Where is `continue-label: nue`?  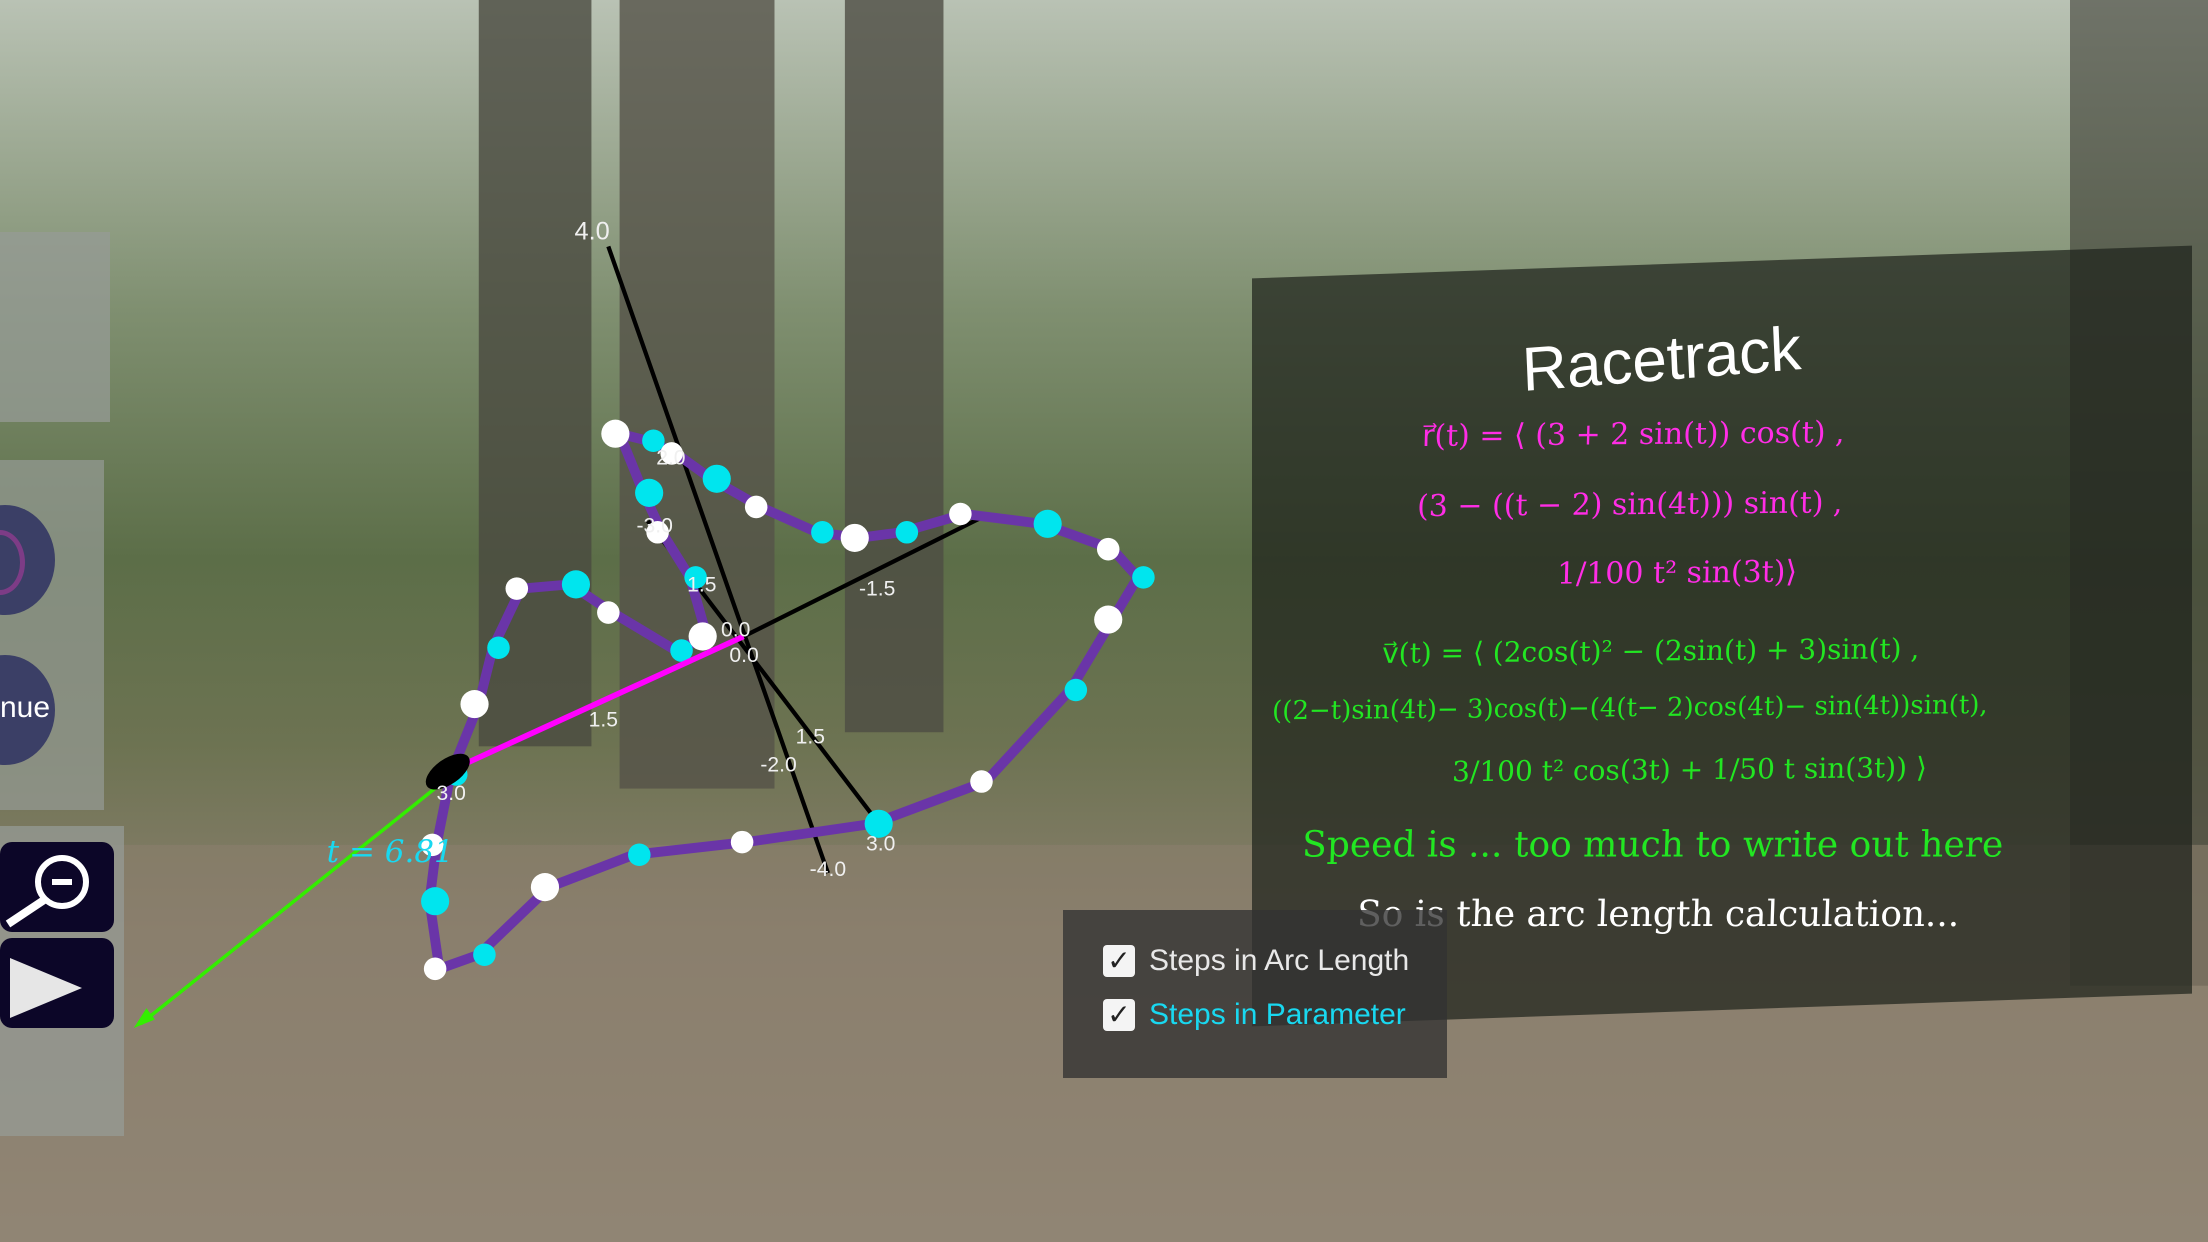
continue-label: nue is located at coordinates (25, 707).